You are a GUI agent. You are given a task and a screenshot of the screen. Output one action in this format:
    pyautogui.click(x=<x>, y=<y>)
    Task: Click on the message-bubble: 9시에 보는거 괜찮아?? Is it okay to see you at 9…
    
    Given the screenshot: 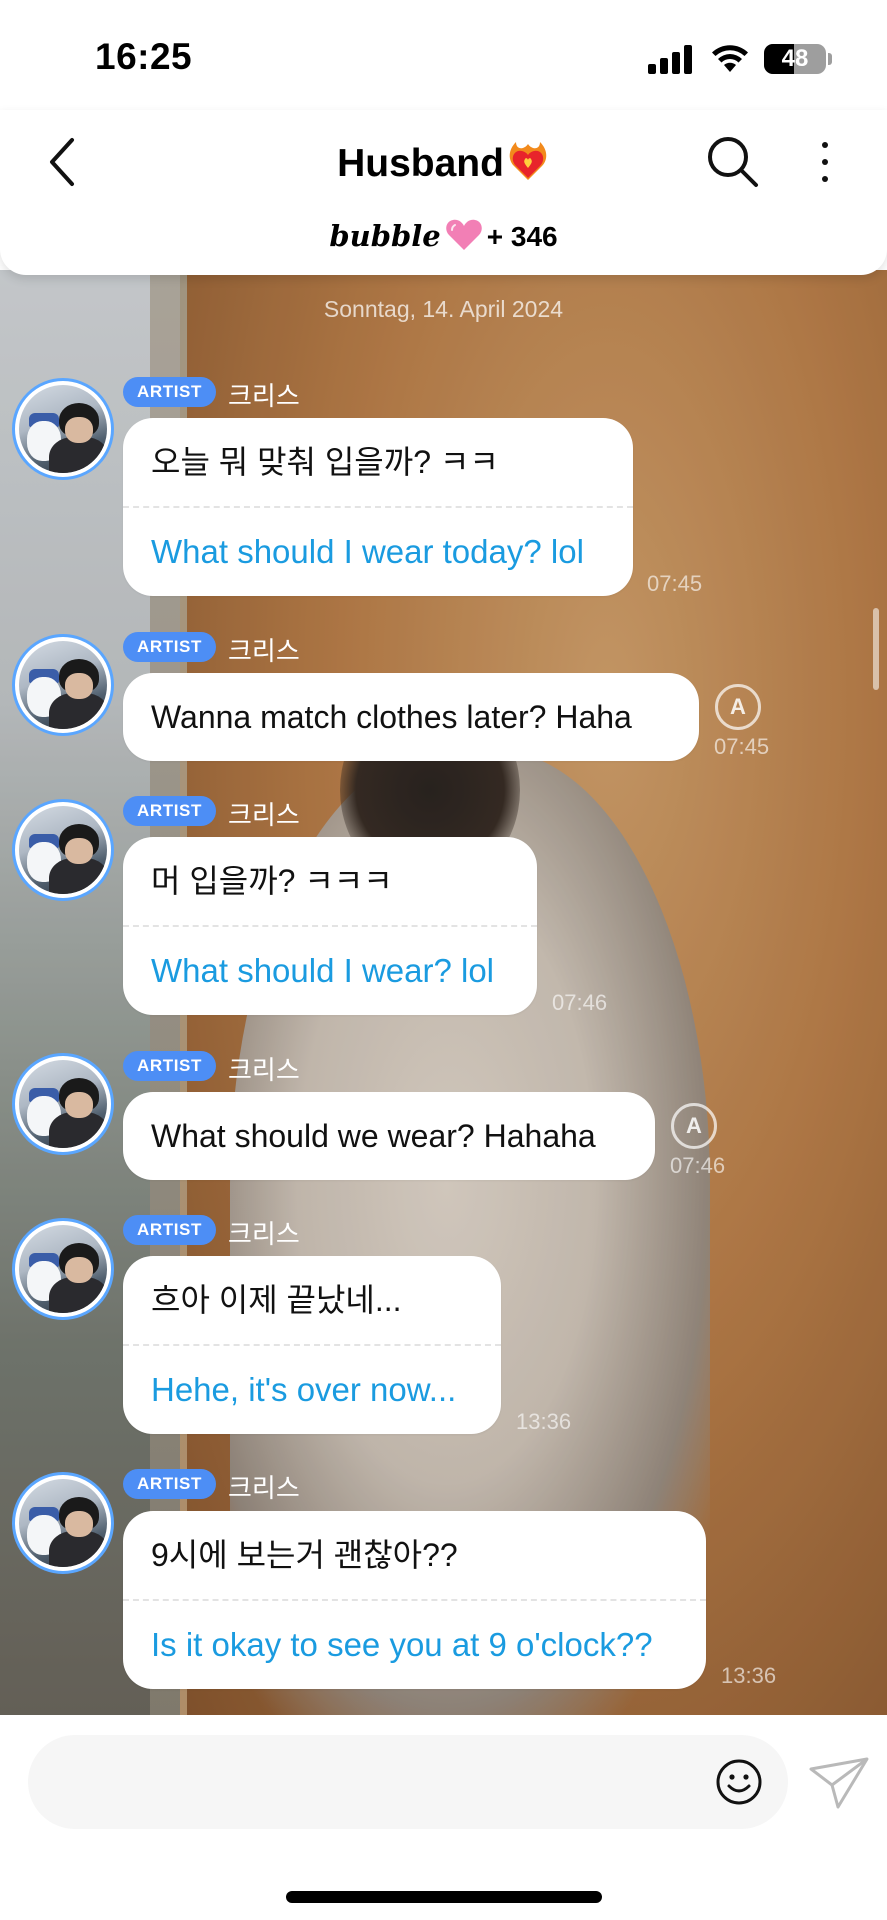 What is the action you would take?
    pyautogui.click(x=414, y=1600)
    